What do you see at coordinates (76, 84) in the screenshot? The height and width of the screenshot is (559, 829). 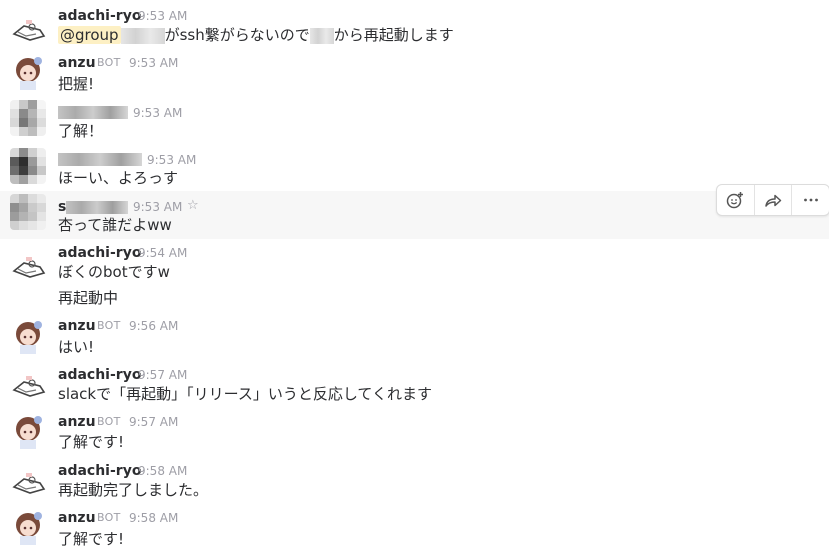 I see `message-text: 把握!` at bounding box center [76, 84].